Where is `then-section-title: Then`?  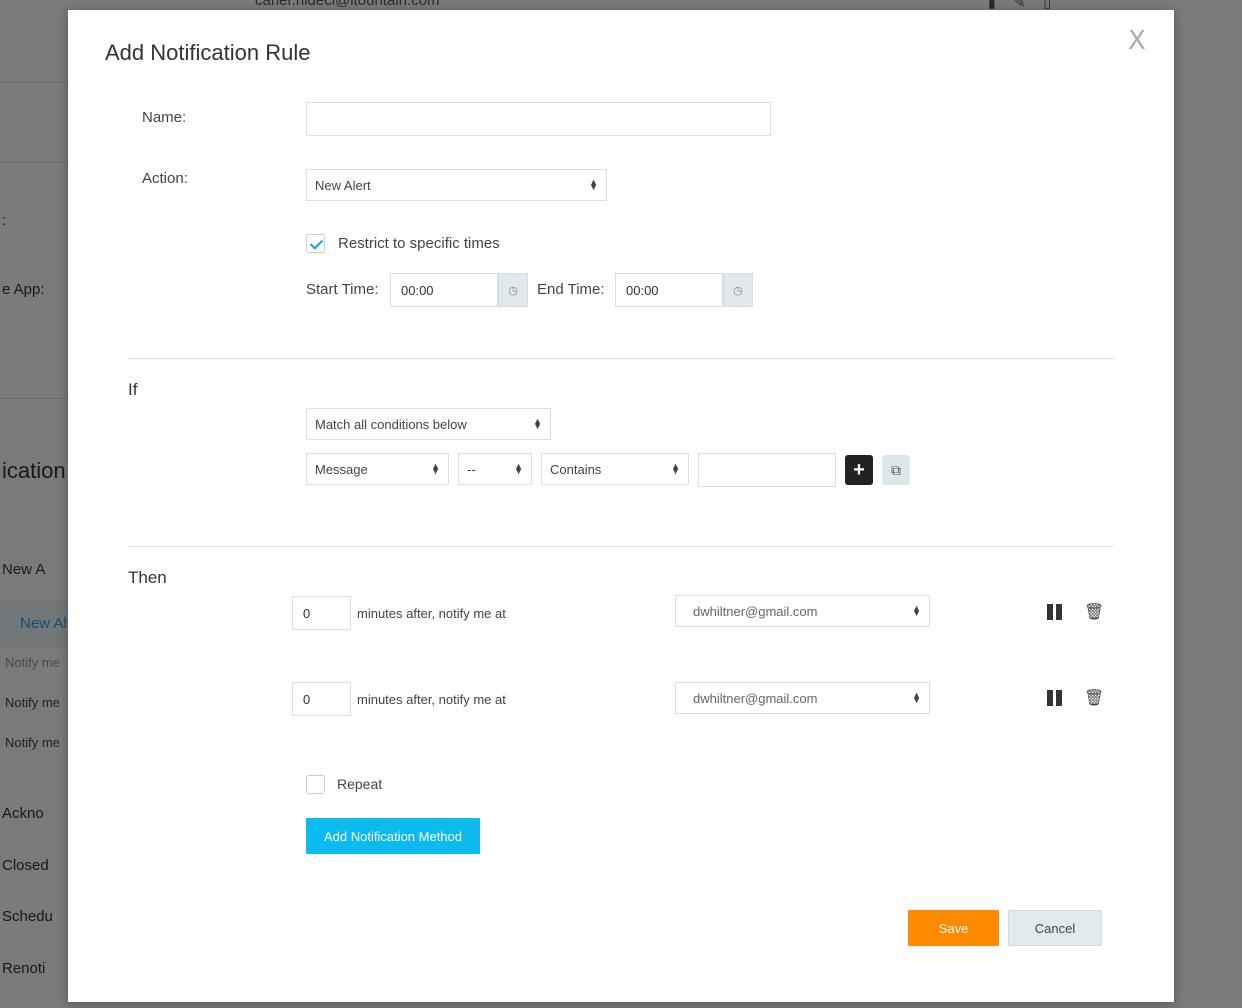
then-section-title: Then is located at coordinates (147, 577).